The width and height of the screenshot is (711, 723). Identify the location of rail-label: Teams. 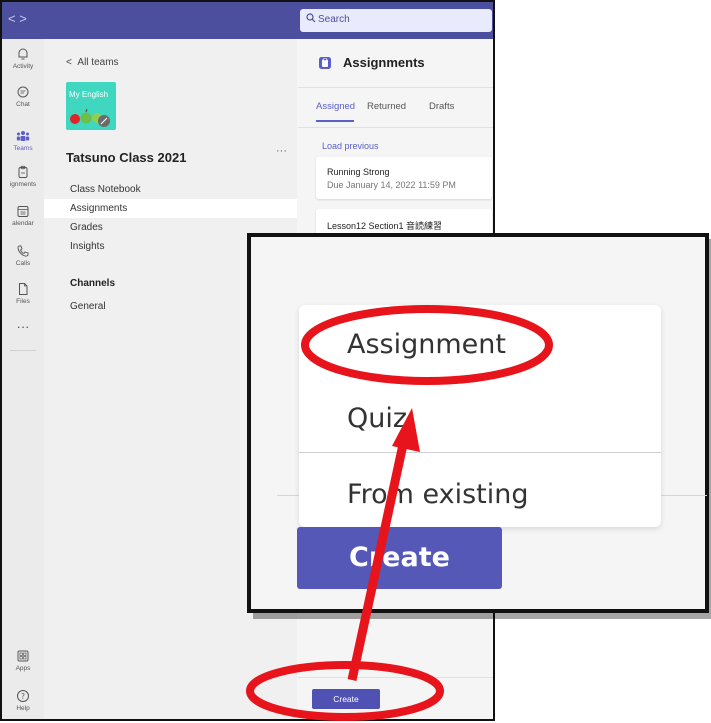
(23, 148).